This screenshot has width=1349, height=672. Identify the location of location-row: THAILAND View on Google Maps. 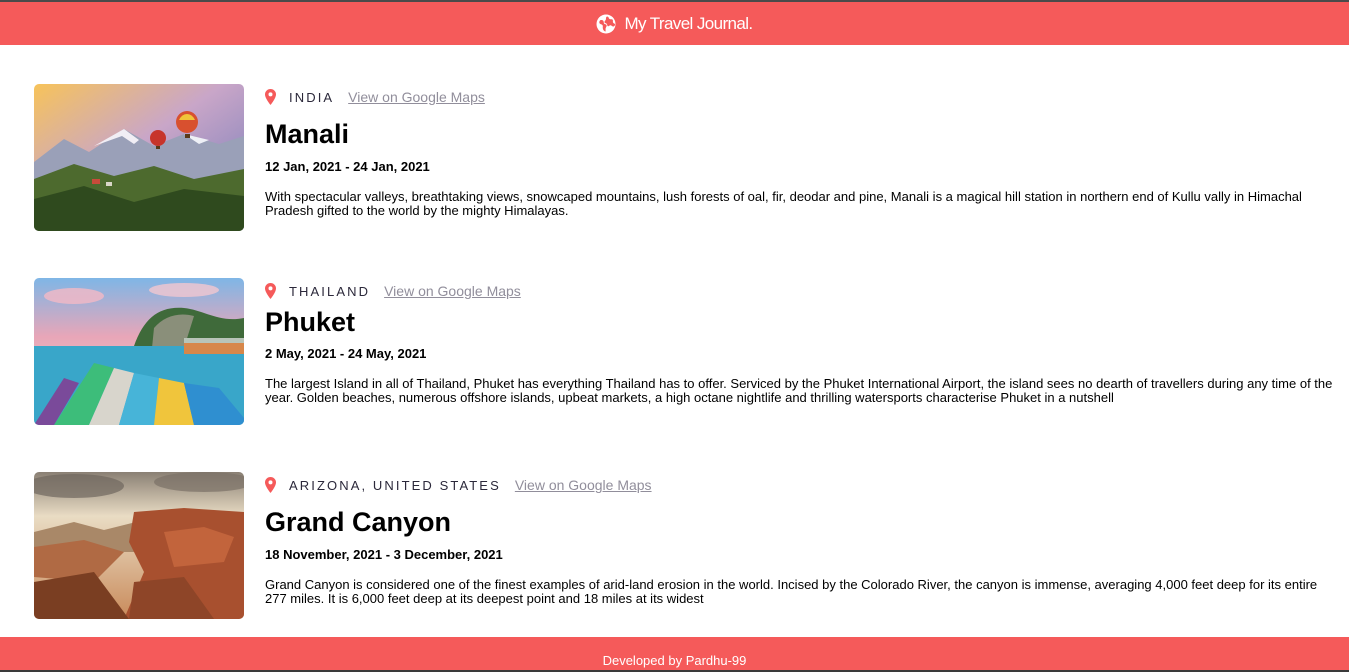
(393, 291).